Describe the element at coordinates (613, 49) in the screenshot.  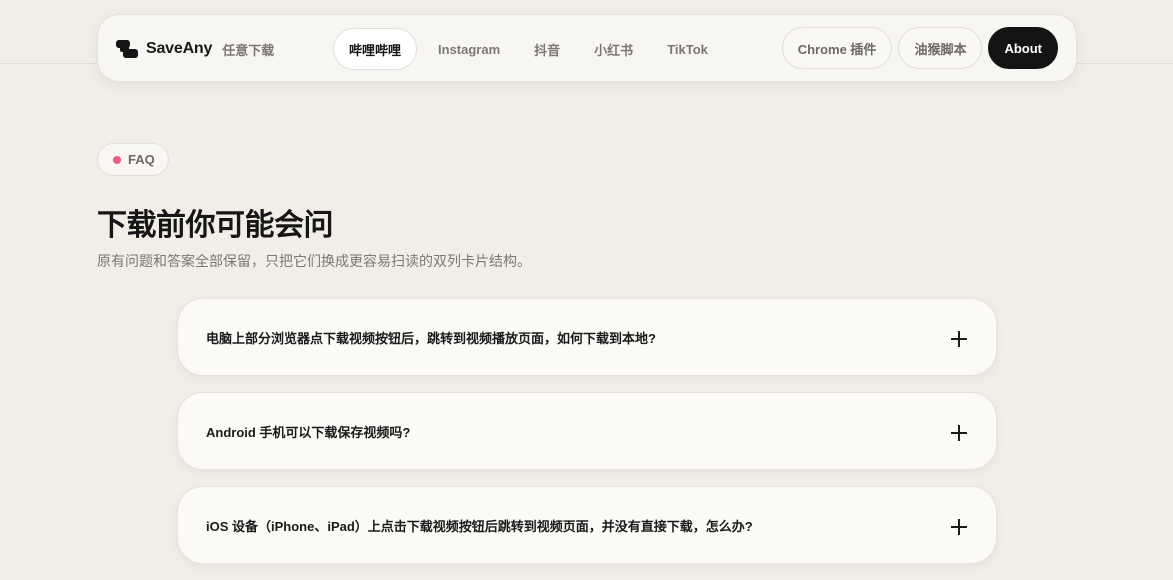
I see `tab-xiaohongshu: 小红书` at that location.